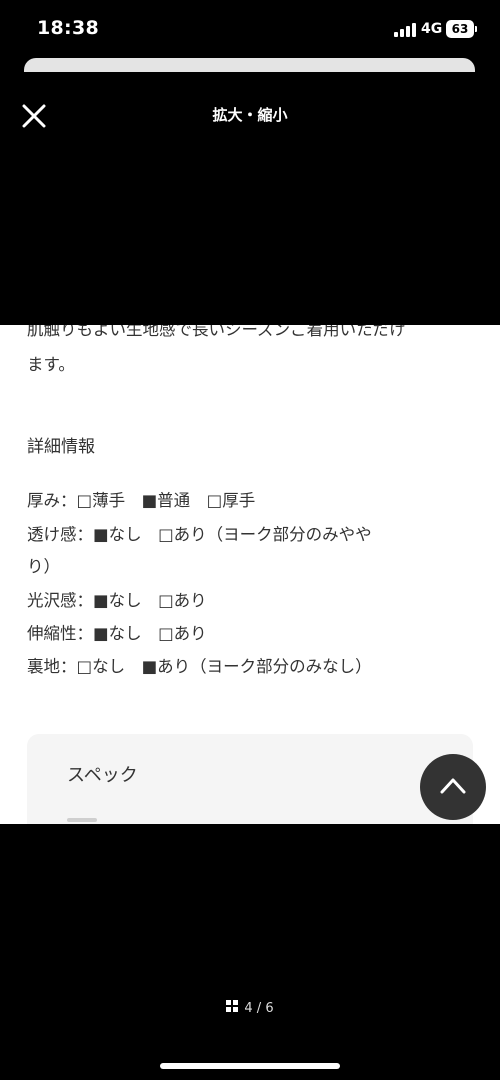 The height and width of the screenshot is (1080, 500). What do you see at coordinates (250, 779) in the screenshot?
I see `spec-card: スペック` at bounding box center [250, 779].